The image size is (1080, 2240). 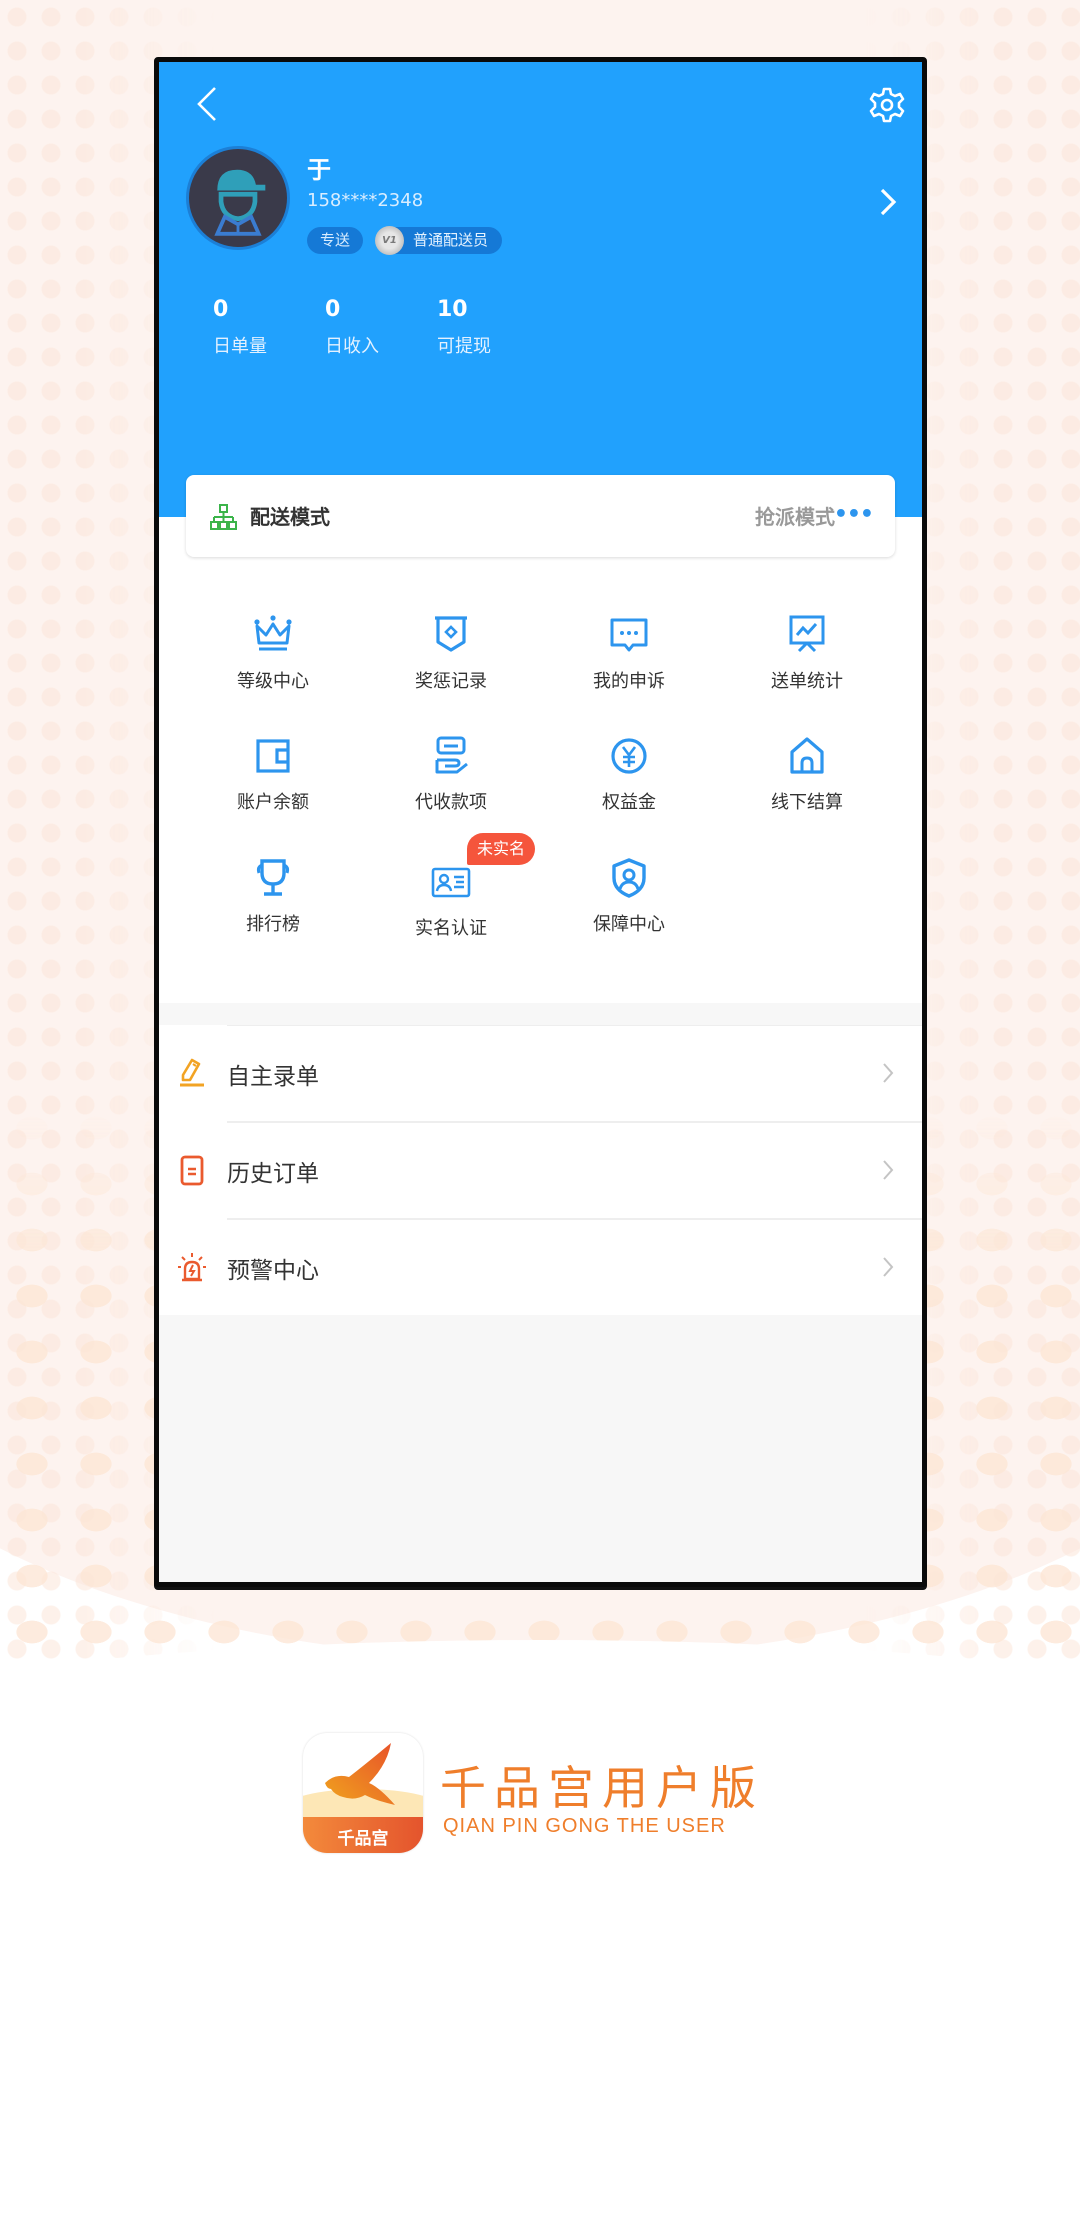 I want to click on grid-item-label: 权益金, so click(x=629, y=802).